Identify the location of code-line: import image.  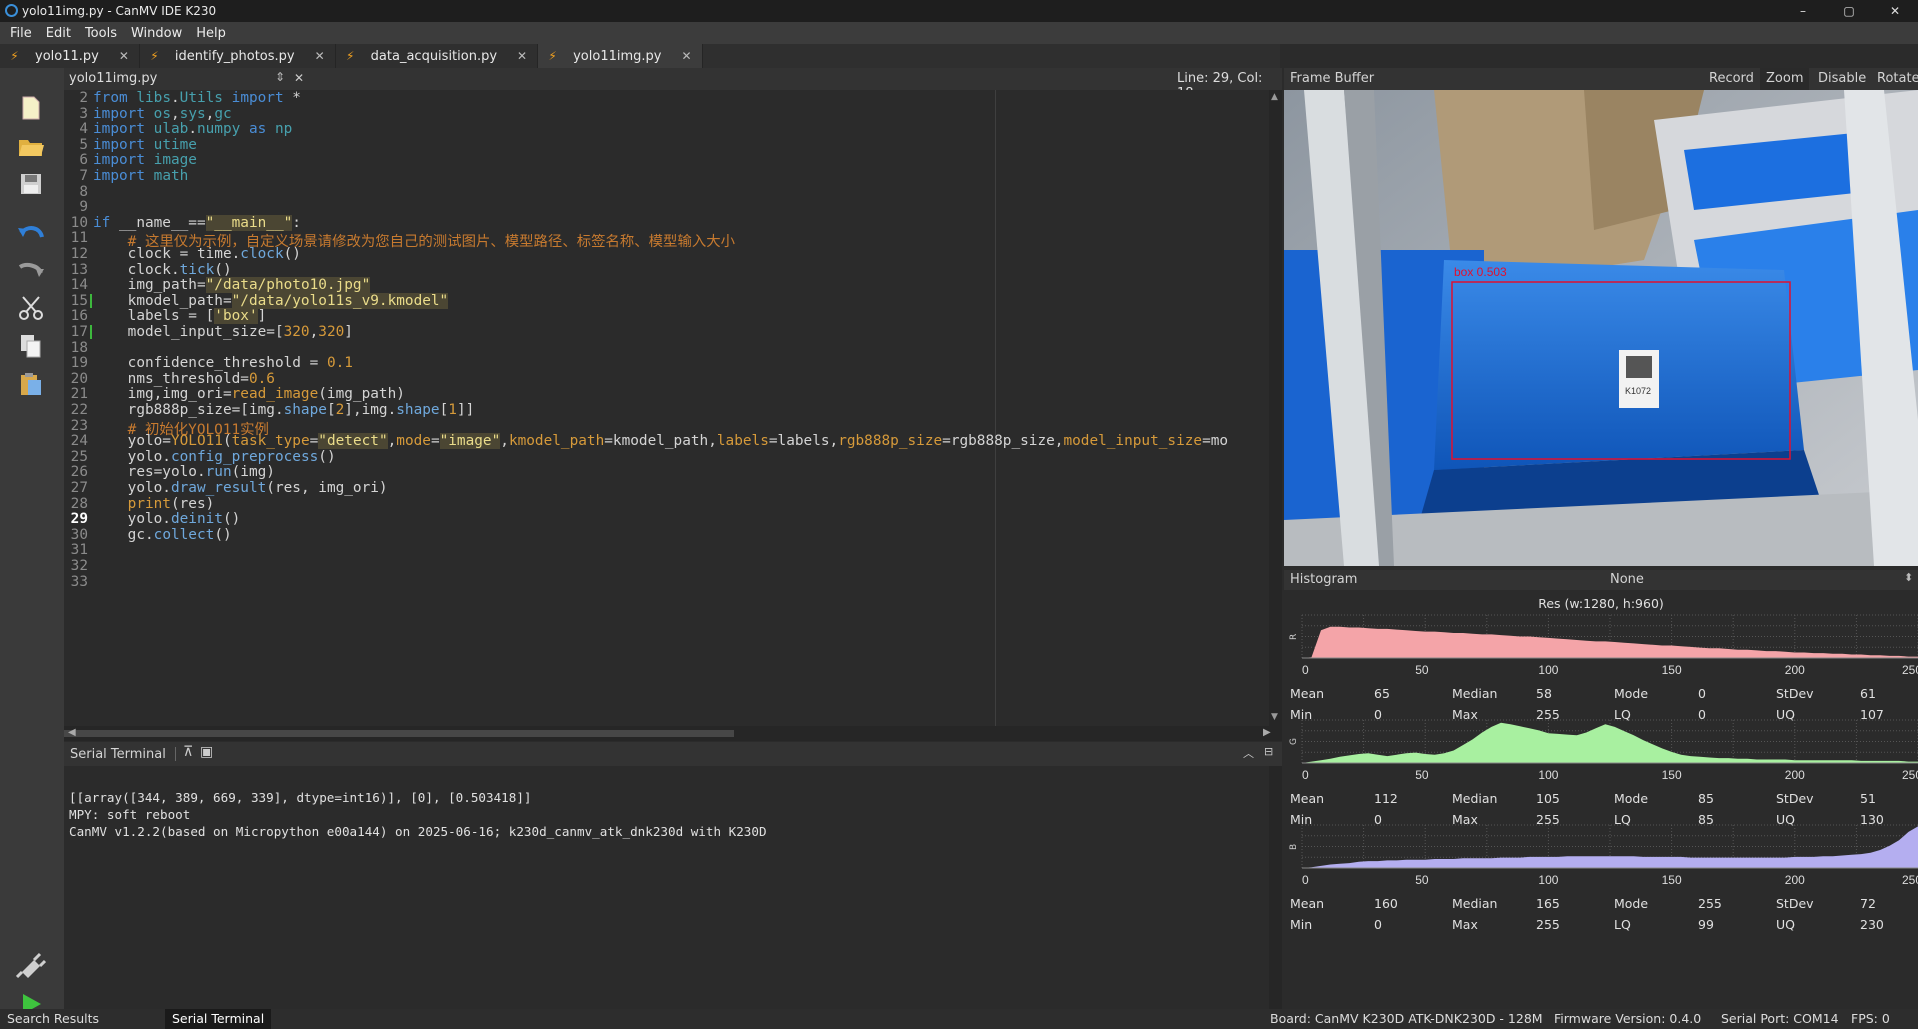
(145, 160).